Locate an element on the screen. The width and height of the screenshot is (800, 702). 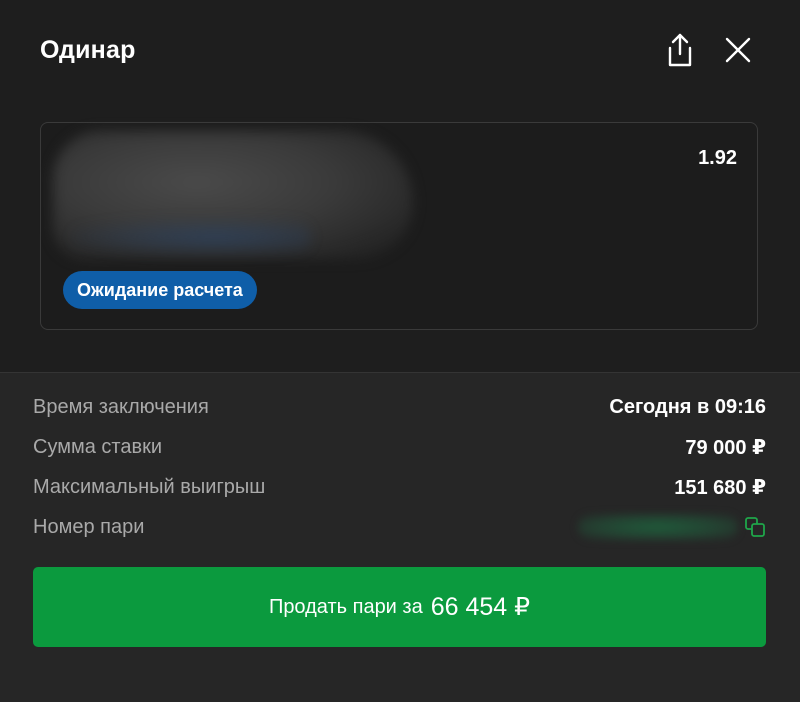
sell-bet-button: Продать пари за 66 454 ₽ is located at coordinates (399, 607).